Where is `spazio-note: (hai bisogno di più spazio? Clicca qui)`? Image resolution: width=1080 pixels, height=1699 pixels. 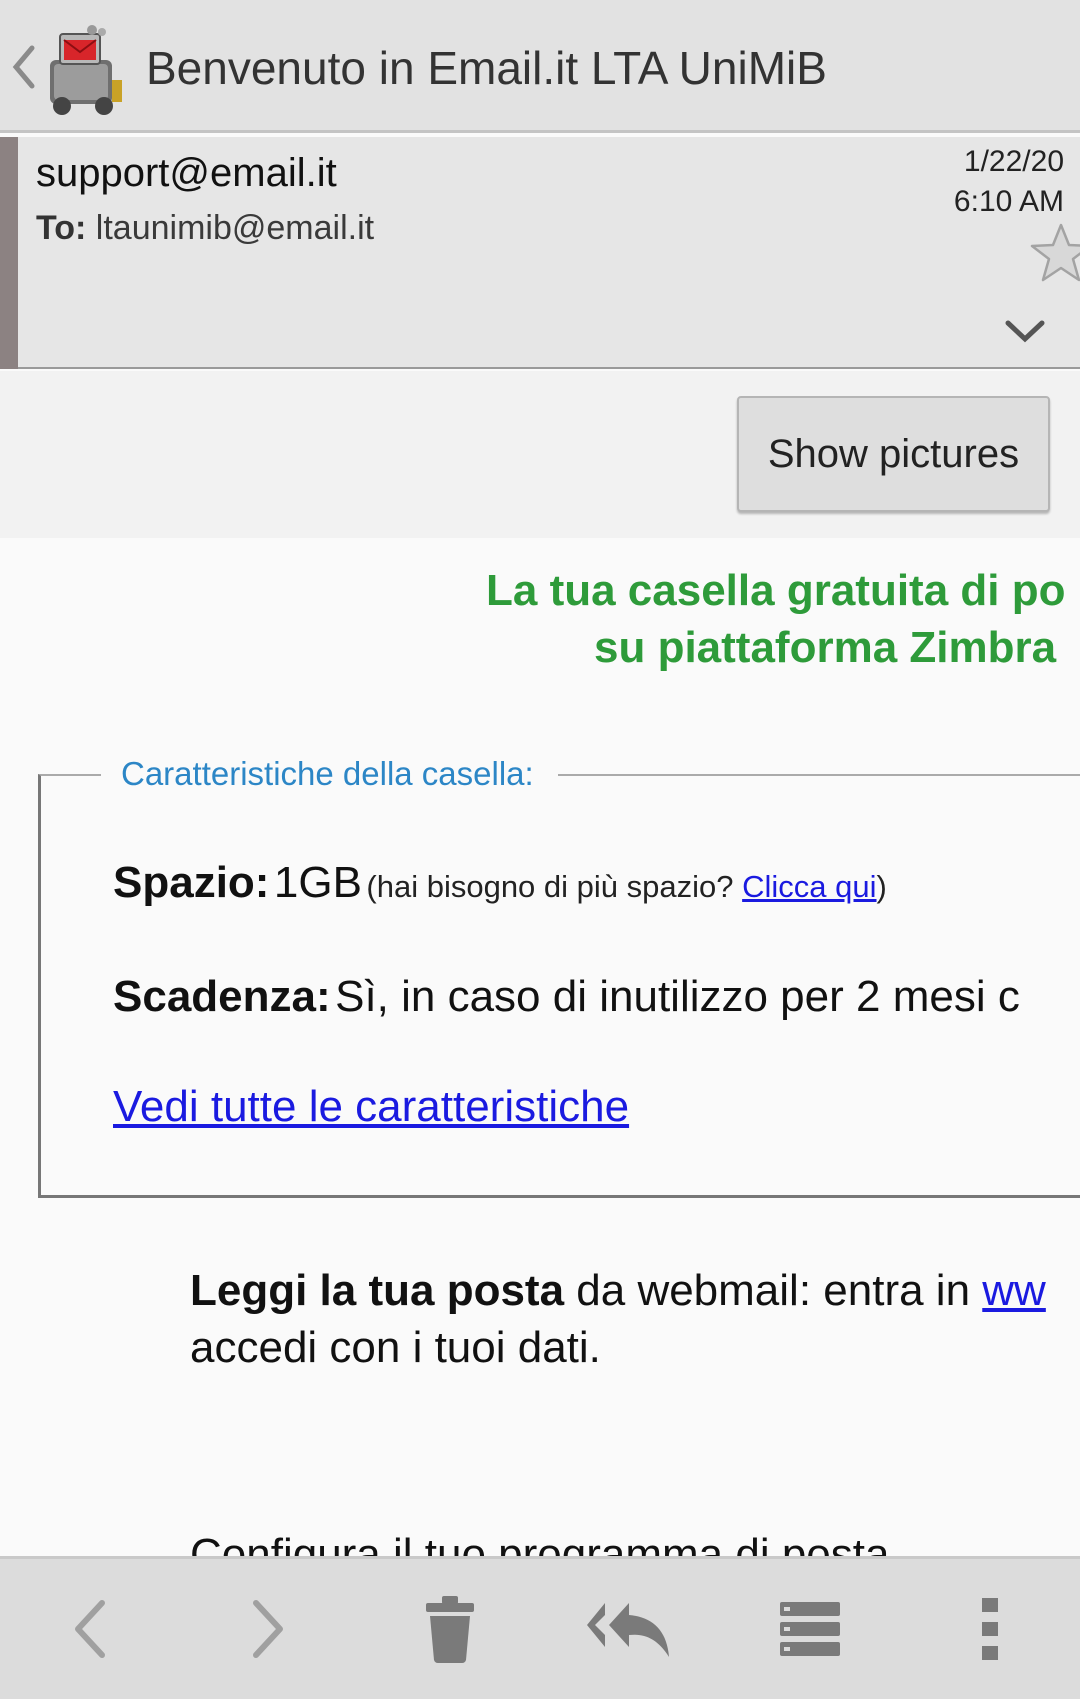
spazio-note: (hai bisogno di più spazio? Clicca qui) is located at coordinates (626, 886).